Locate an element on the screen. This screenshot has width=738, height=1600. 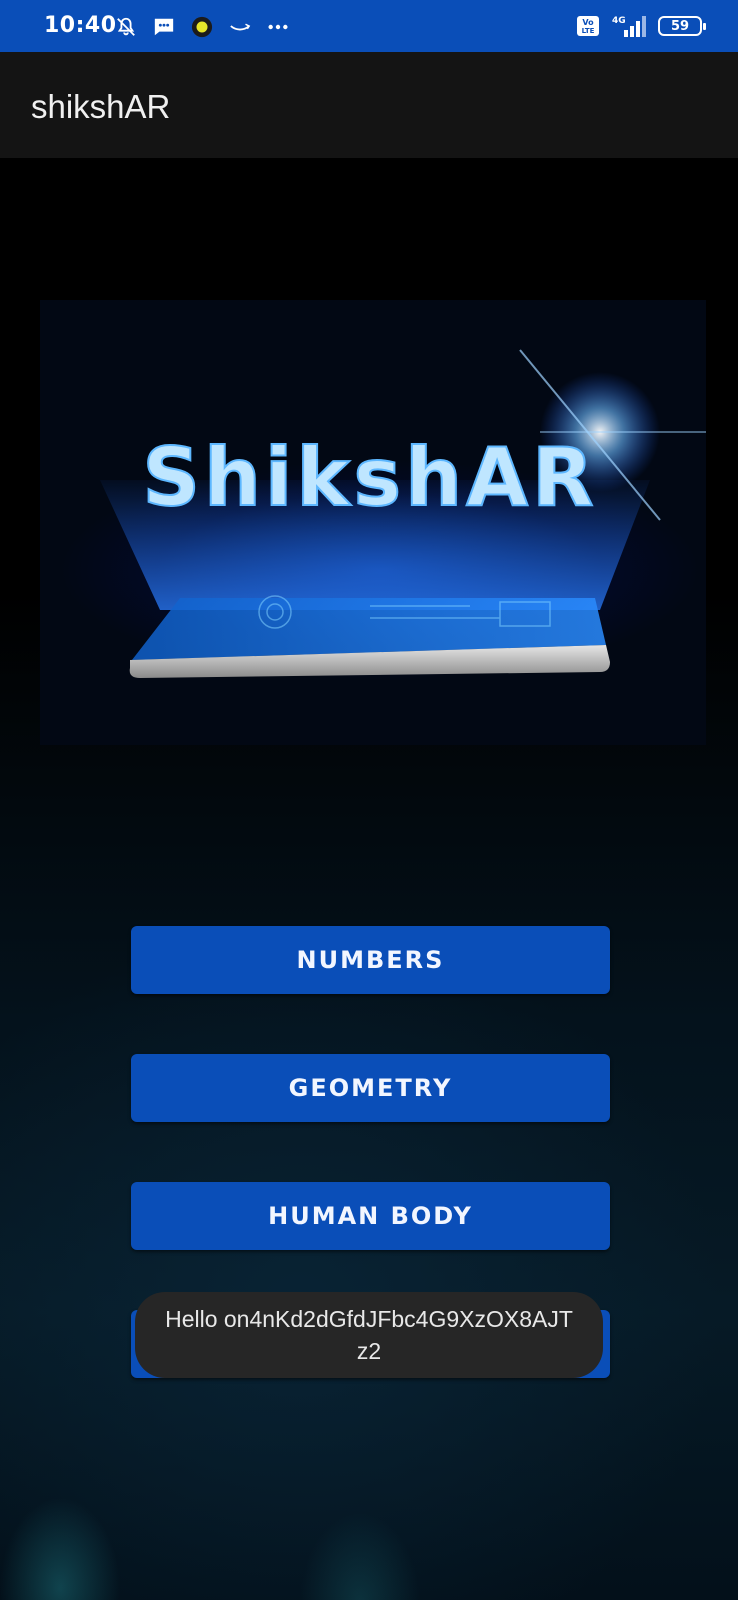
svg-text: LTE is located at coordinates (588, 31).